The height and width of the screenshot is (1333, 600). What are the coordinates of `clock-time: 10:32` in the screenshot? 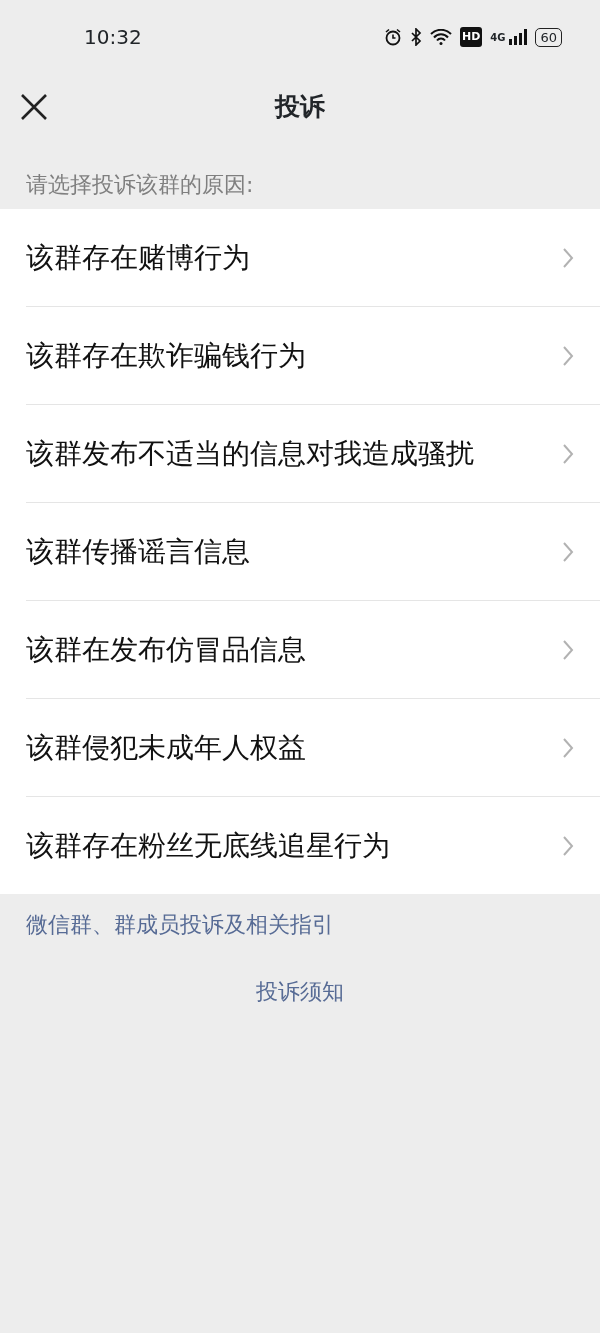 It's located at (113, 37).